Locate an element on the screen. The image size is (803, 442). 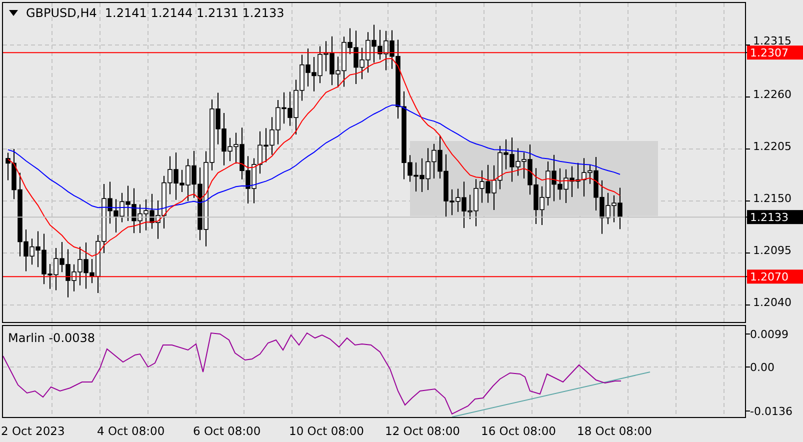
price-marker: 1.2133 is located at coordinates (775, 217).